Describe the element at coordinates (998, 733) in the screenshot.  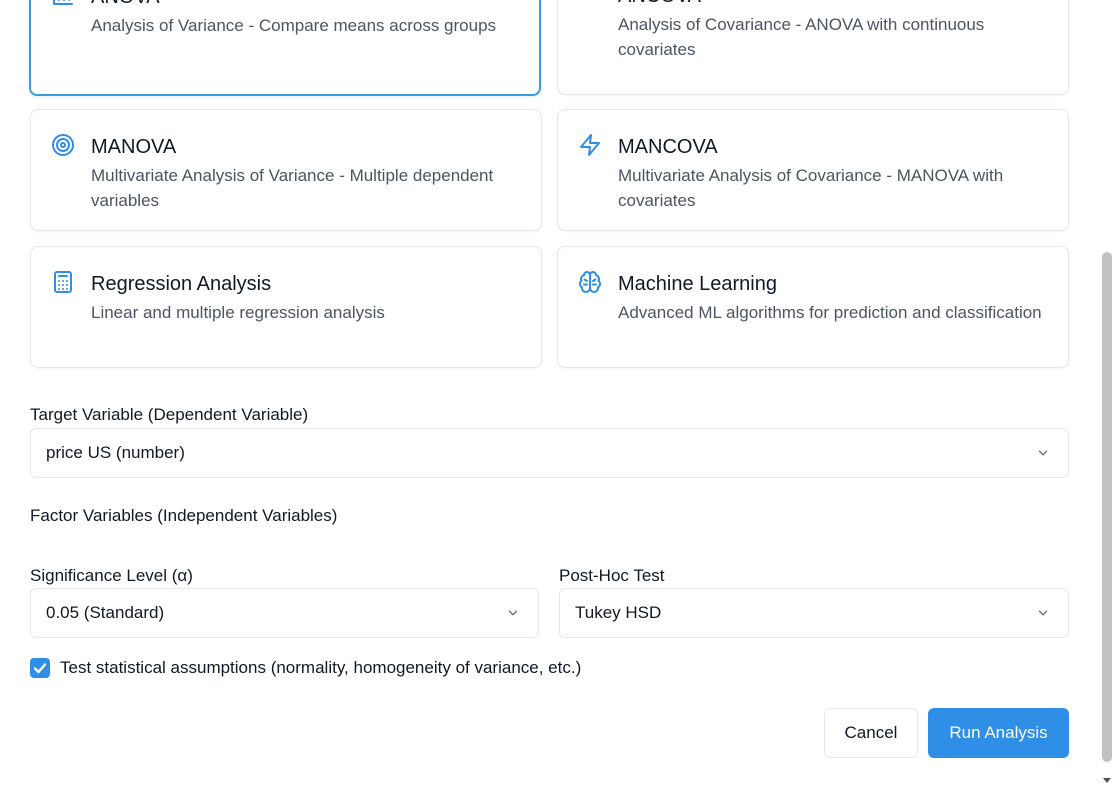
I see `run-analysis-button: Run Analysis` at that location.